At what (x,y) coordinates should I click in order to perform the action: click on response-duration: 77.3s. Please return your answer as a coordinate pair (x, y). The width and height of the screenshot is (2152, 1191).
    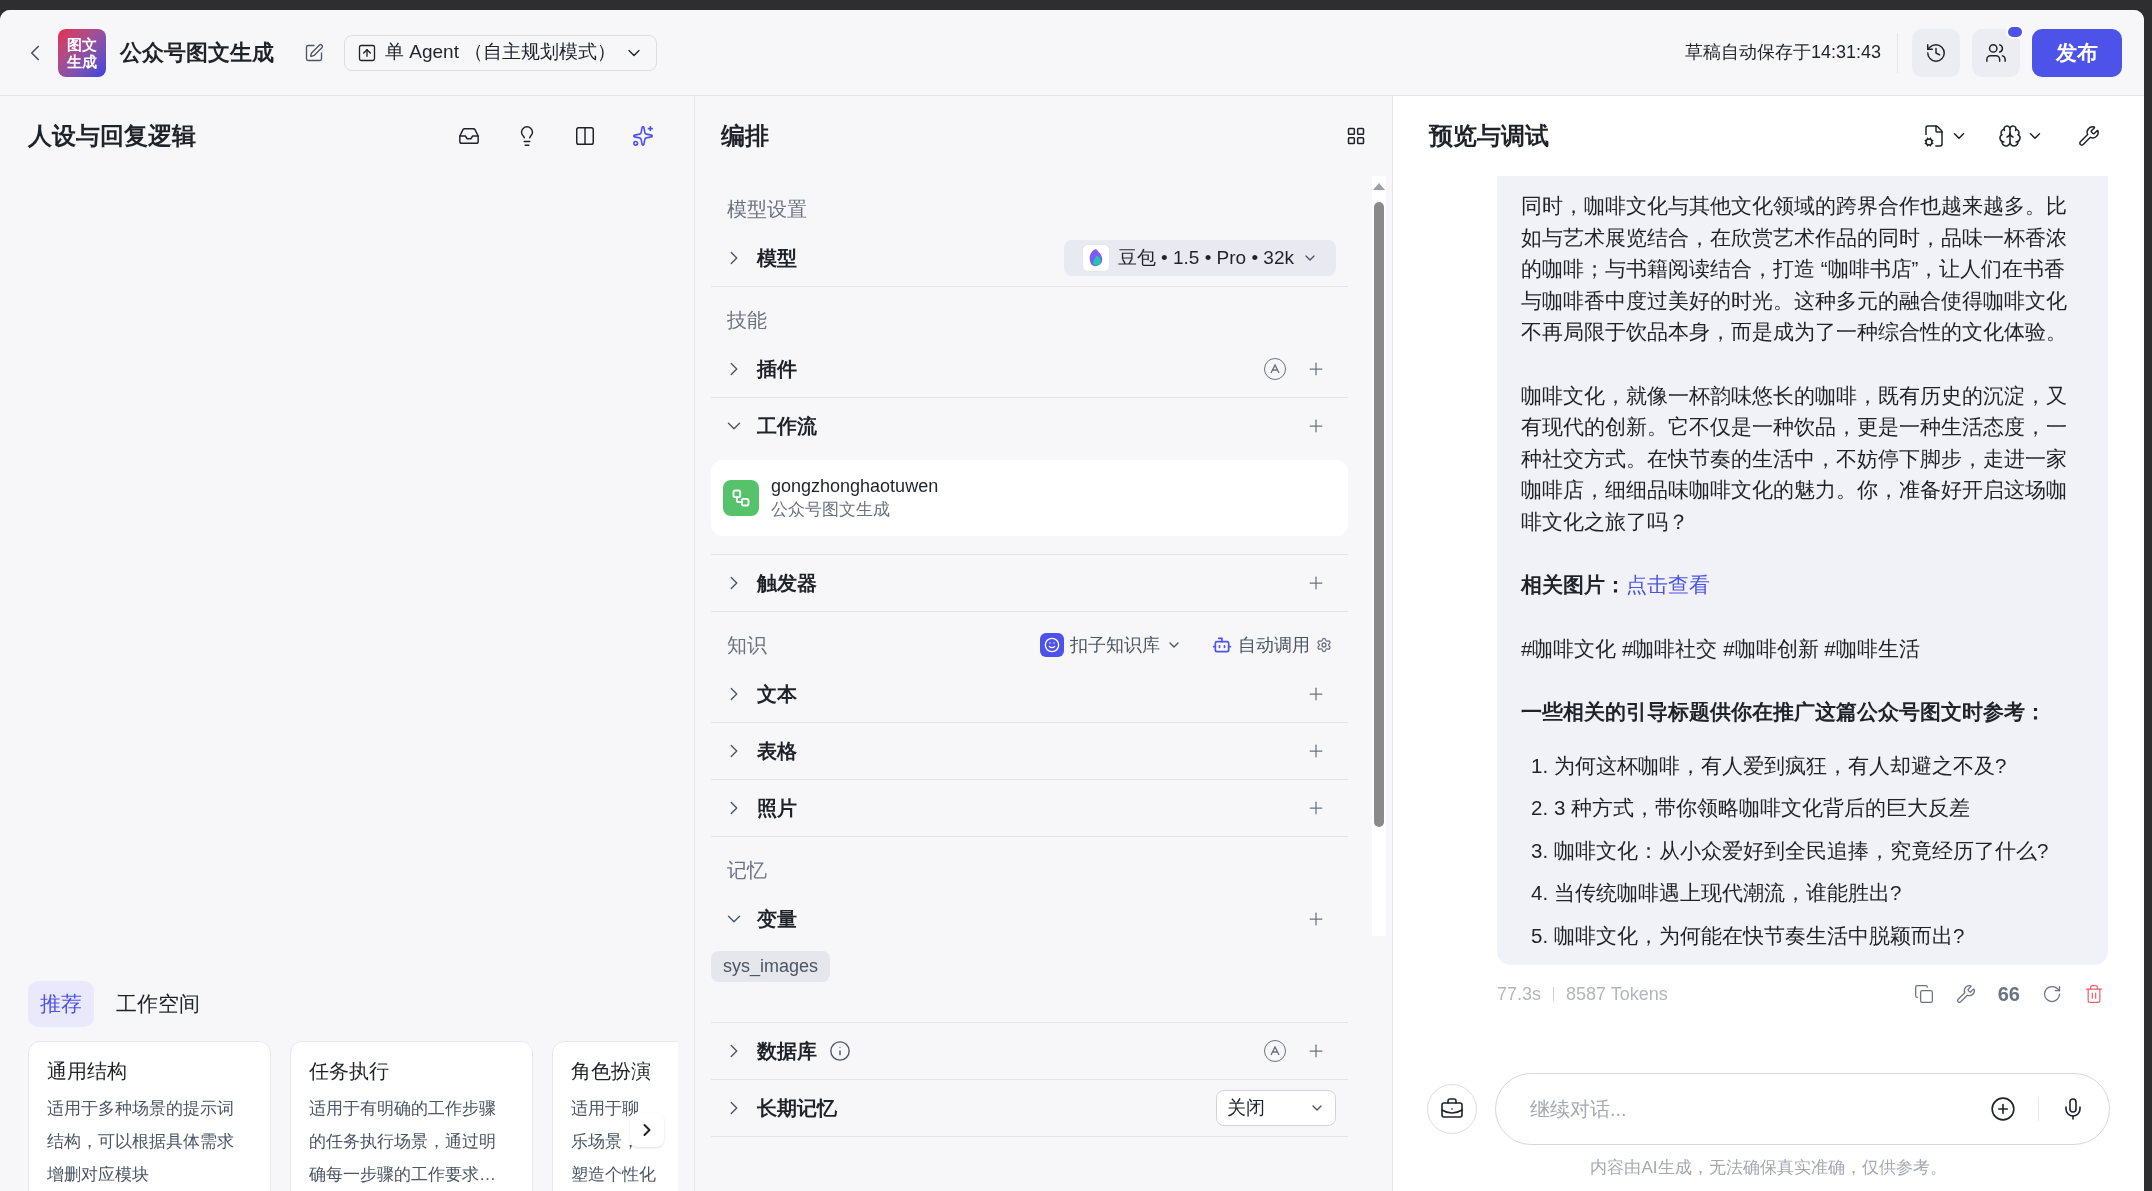
    Looking at the image, I should click on (1519, 994).